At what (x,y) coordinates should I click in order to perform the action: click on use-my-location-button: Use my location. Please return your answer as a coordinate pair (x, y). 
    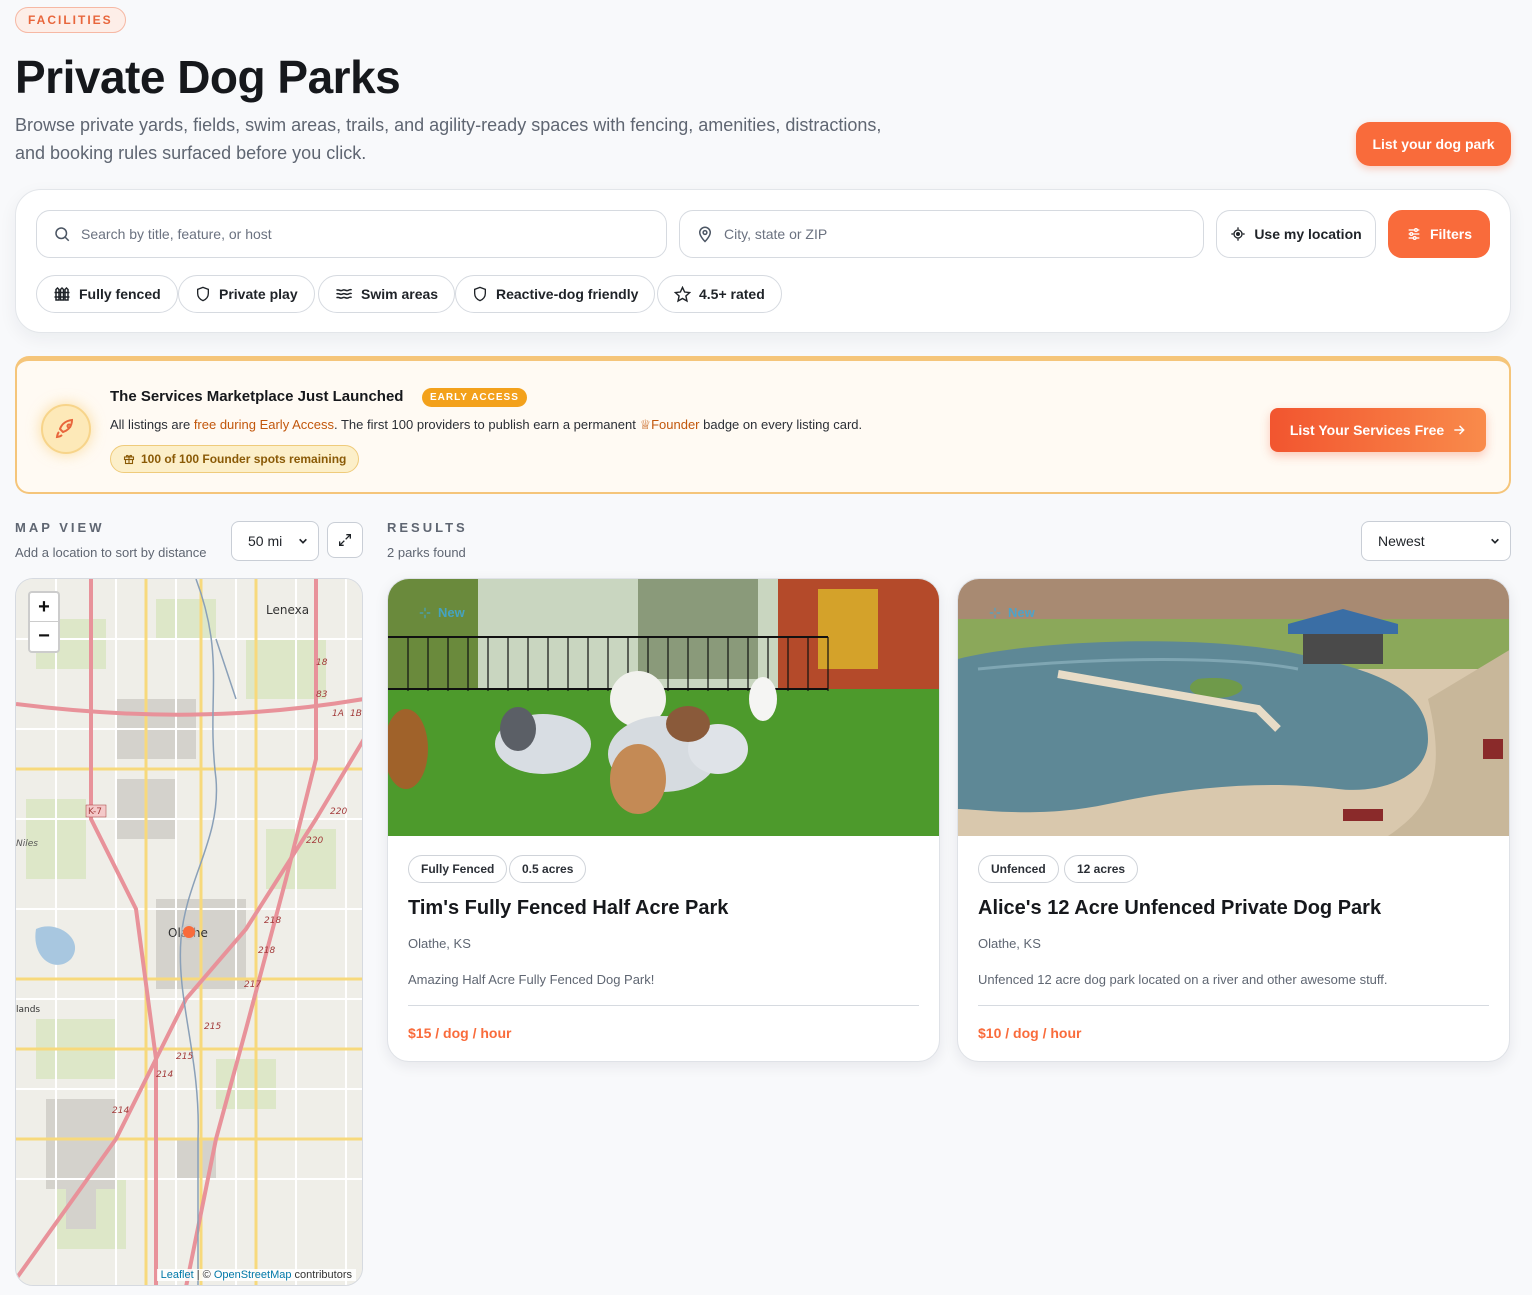
    Looking at the image, I should click on (1296, 234).